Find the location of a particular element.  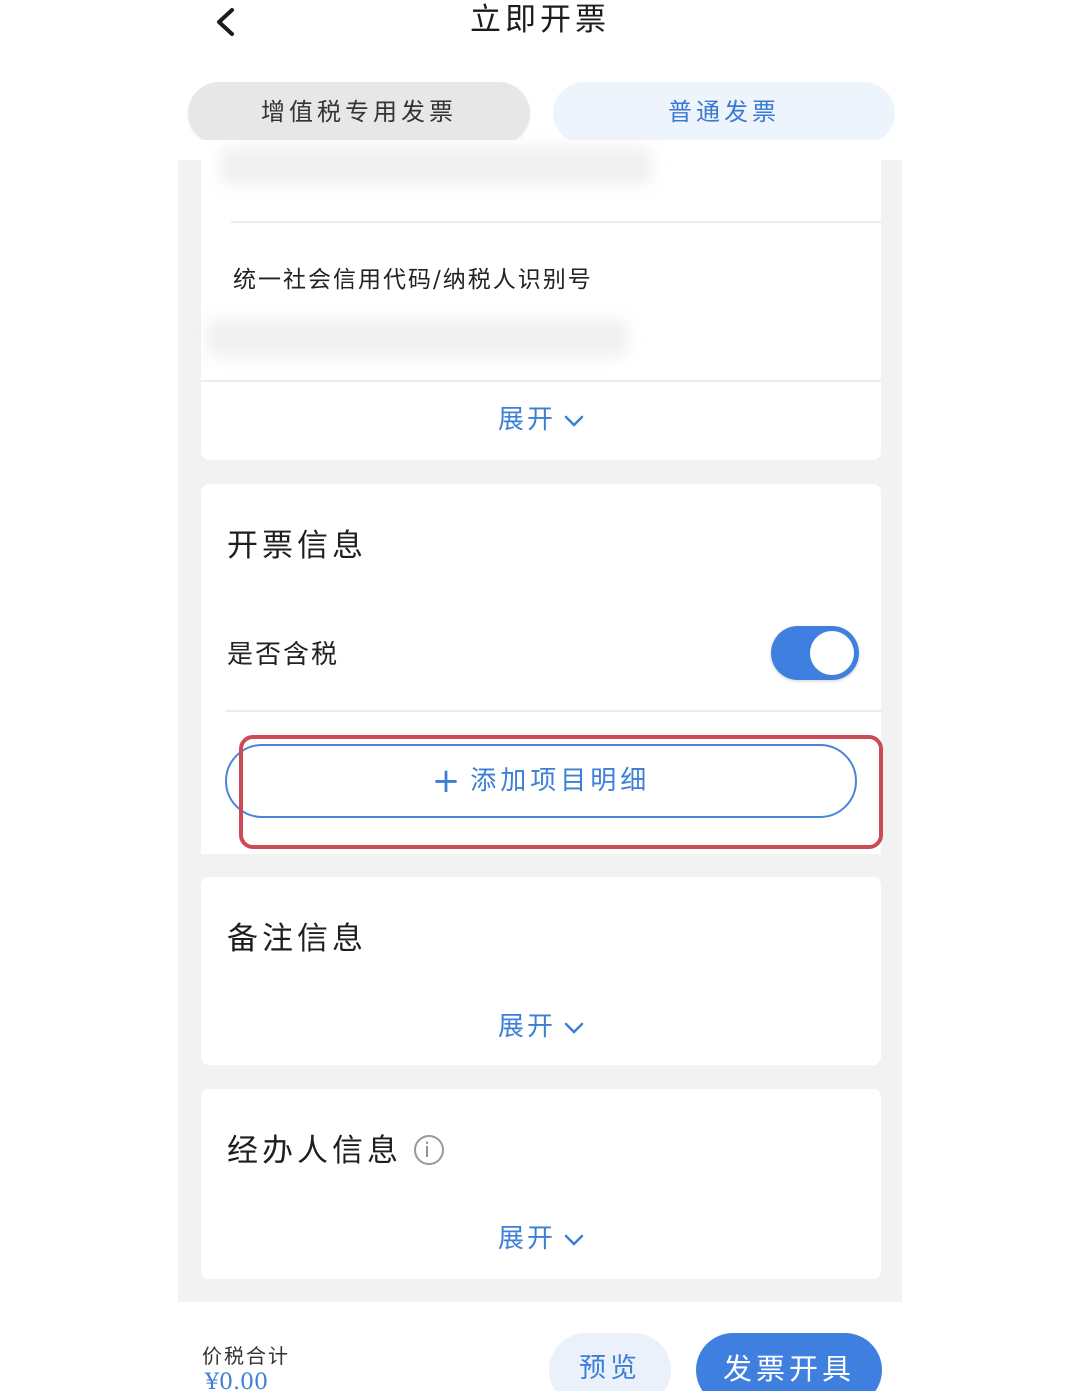

handler-expand-button: 展开 is located at coordinates (541, 1239).